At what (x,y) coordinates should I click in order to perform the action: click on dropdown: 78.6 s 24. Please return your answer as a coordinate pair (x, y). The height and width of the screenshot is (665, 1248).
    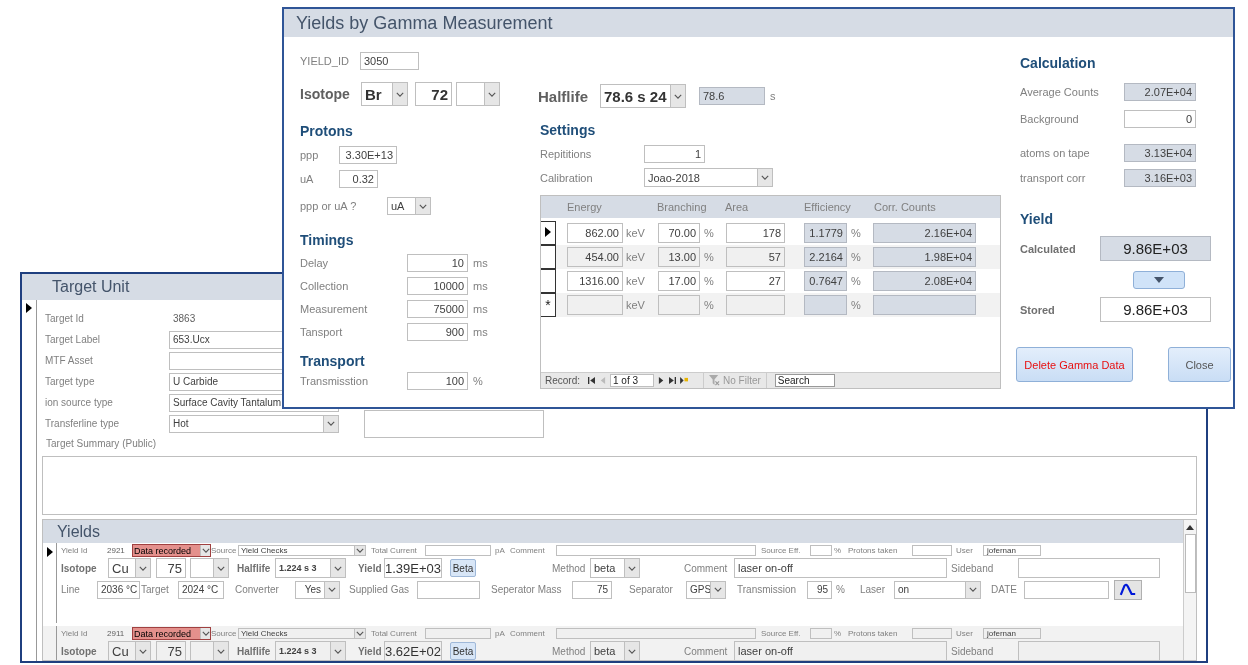
    Looking at the image, I should click on (643, 96).